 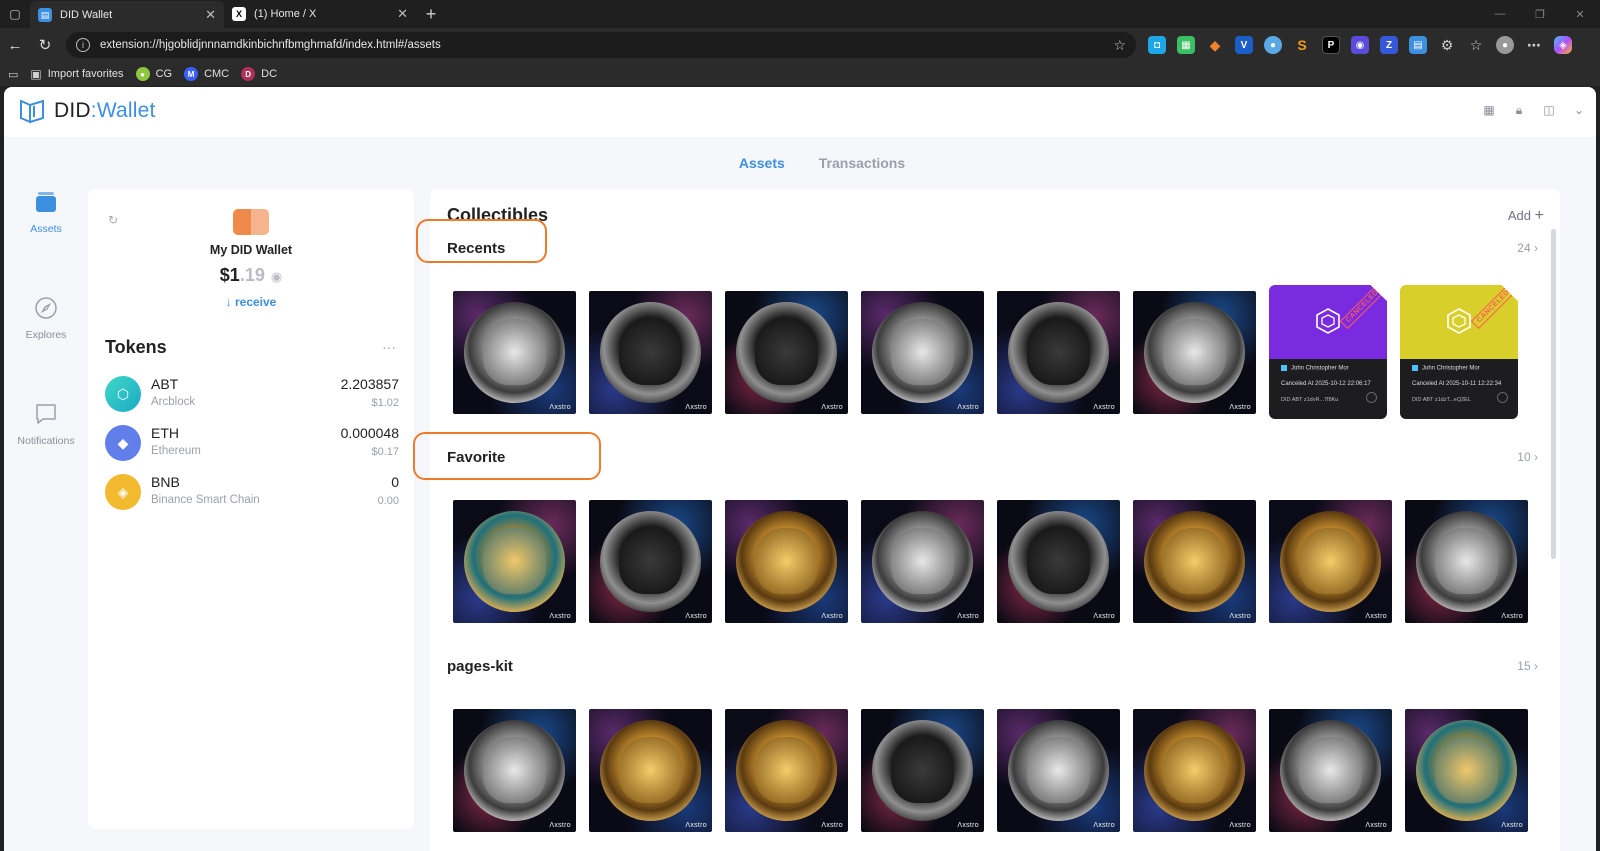 I want to click on extensions-puzzle-icon: ⚙, so click(x=1447, y=45).